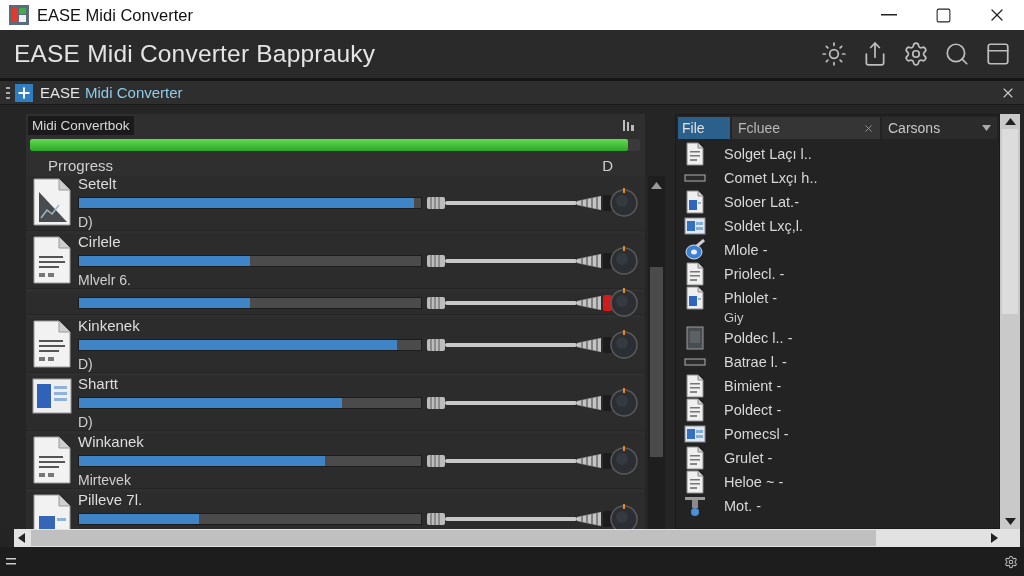 This screenshot has height=576, width=1024. Describe the element at coordinates (734, 318) in the screenshot. I see `file-detail: Giy` at that location.